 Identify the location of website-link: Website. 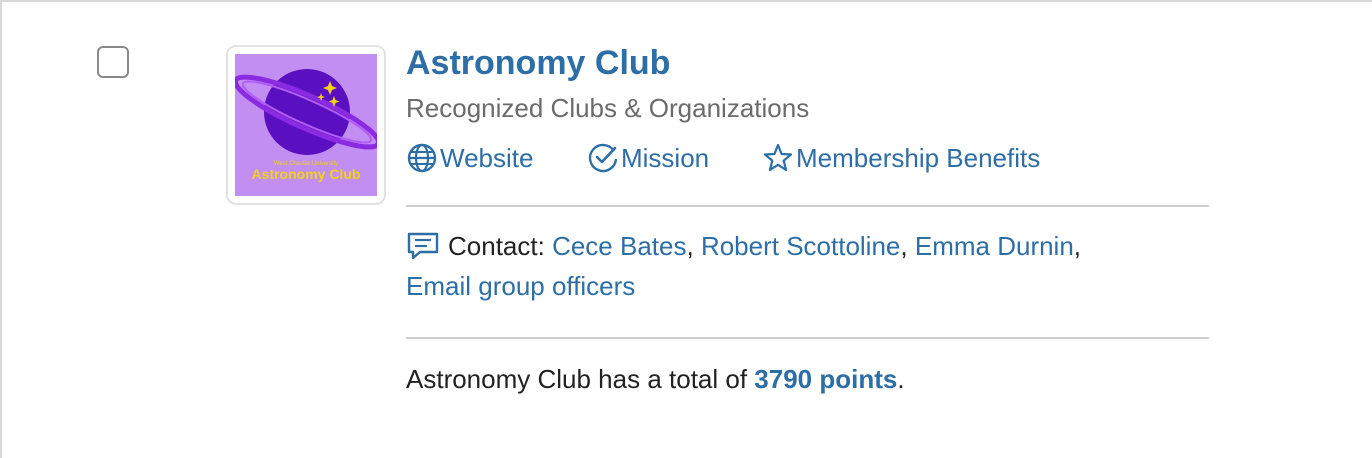
(469, 158).